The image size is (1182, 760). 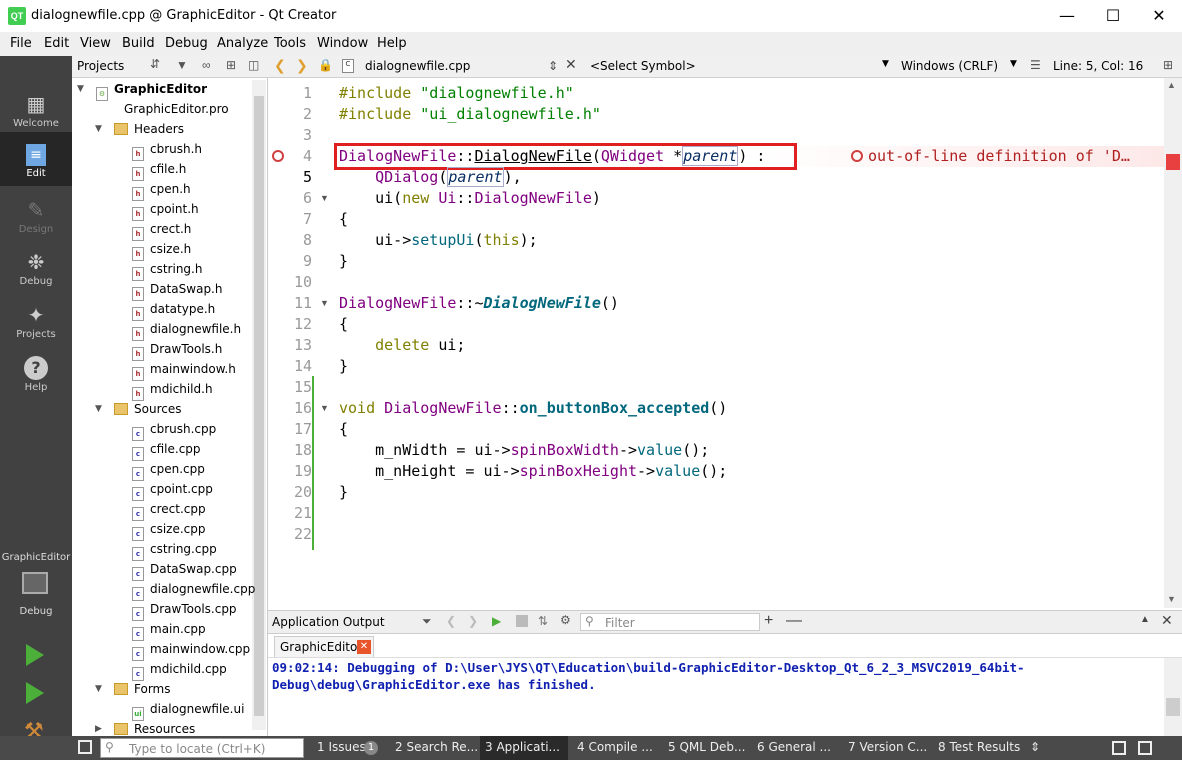 What do you see at coordinates (1113, 16) in the screenshot?
I see `maximize-button: ☐` at bounding box center [1113, 16].